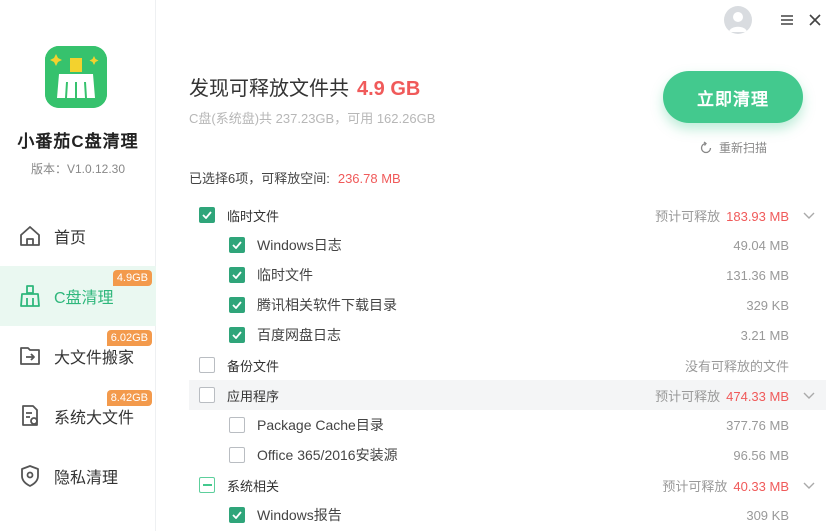 This screenshot has width=832, height=531. I want to click on broom-icon, so click(30, 296).